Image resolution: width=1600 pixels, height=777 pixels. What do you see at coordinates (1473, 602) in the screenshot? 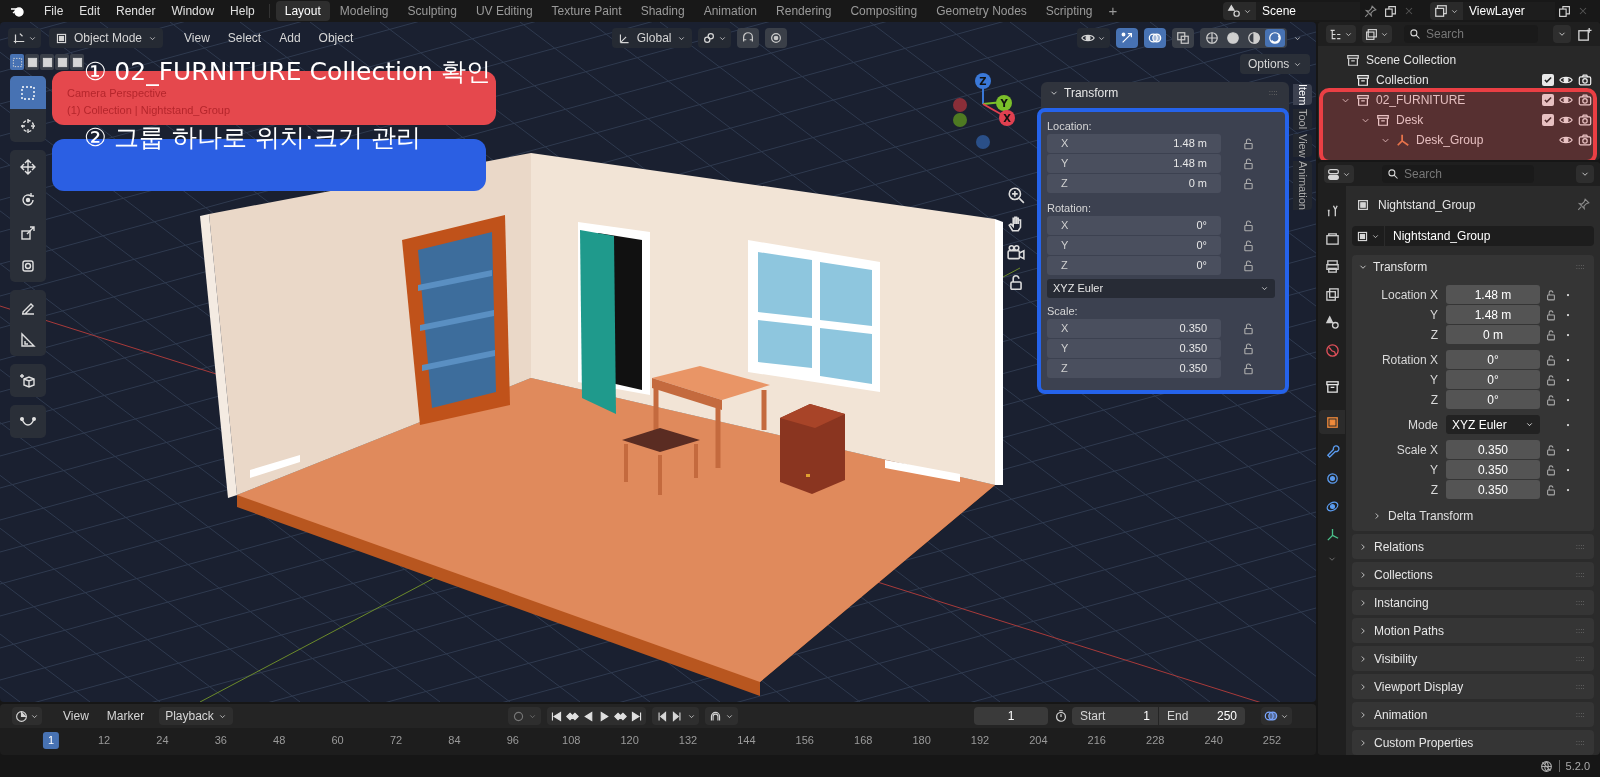
I see `collapsed-panel: Instancing` at bounding box center [1473, 602].